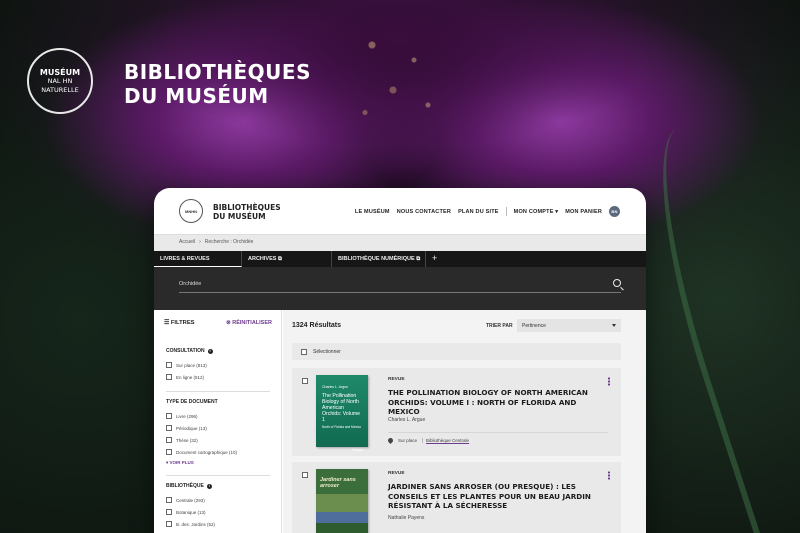 This screenshot has height=533, width=800. Describe the element at coordinates (262, 259) in the screenshot. I see `tab-label: ARCHIVES` at that location.